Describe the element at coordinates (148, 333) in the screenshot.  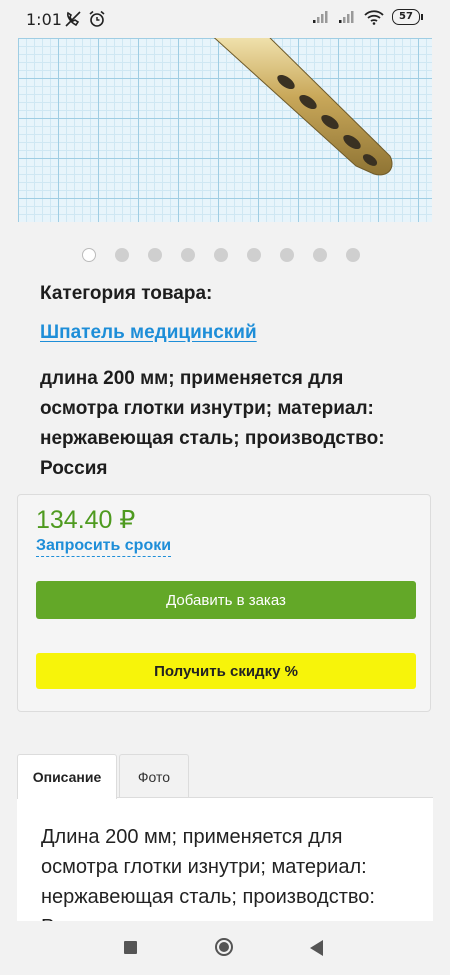
I see `category-link: Шпатель медицинский` at that location.